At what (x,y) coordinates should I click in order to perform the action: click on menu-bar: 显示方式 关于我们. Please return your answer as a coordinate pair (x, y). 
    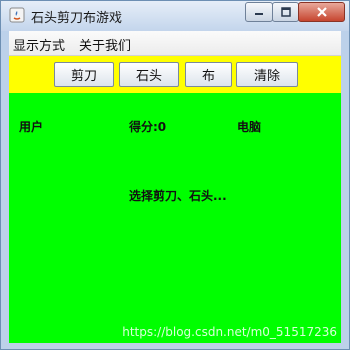
    Looking at the image, I should click on (175, 43).